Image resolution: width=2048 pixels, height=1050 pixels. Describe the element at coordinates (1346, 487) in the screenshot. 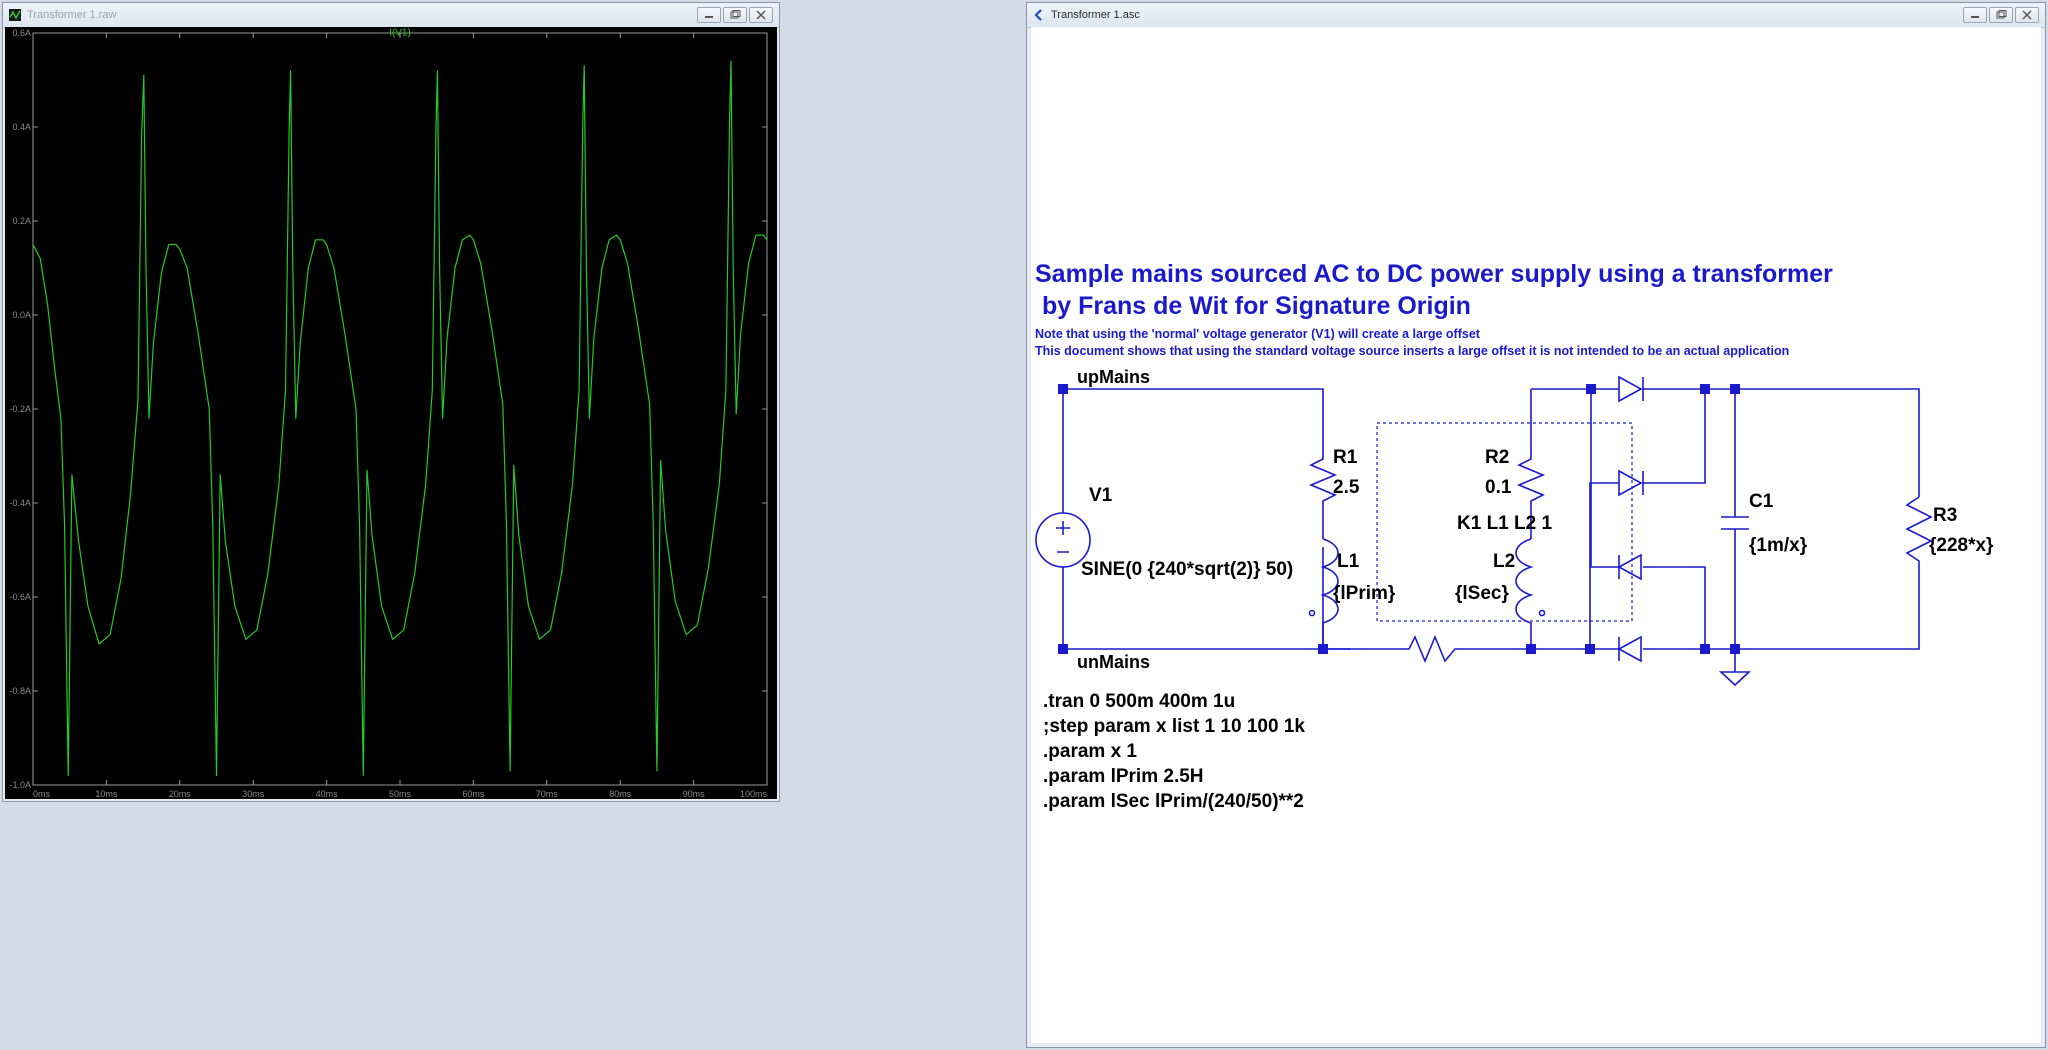

I see `r1-value: 2.5` at that location.